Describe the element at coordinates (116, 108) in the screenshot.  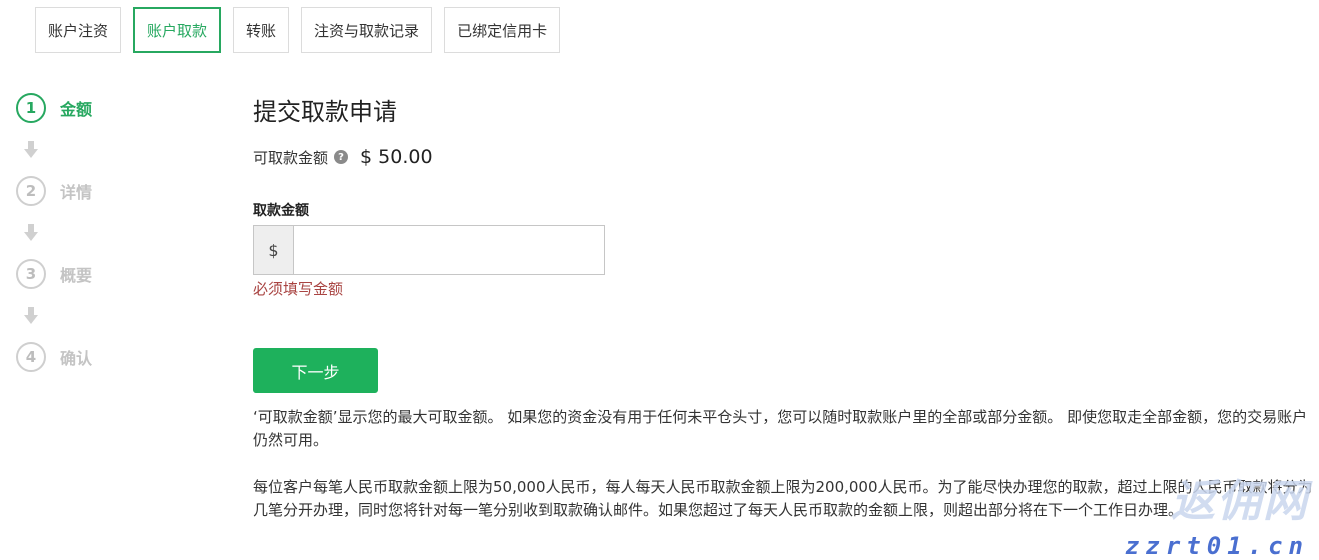
I see `step-amount: 1 金额` at that location.